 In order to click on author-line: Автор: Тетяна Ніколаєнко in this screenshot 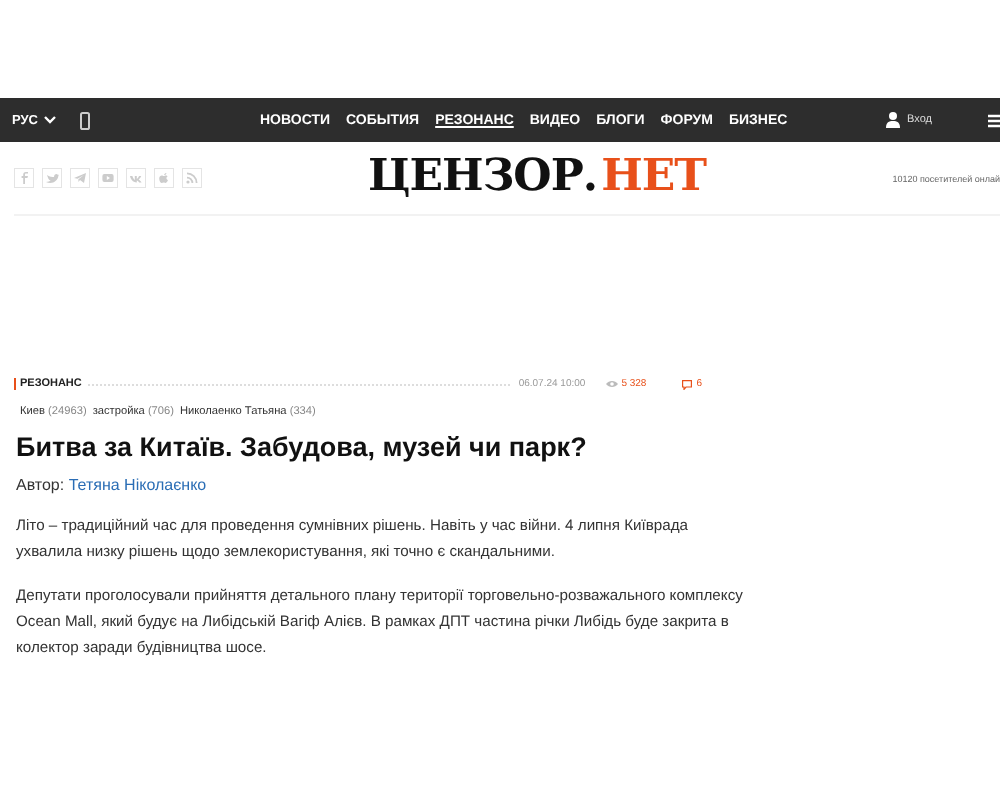, I will do `click(112, 485)`.